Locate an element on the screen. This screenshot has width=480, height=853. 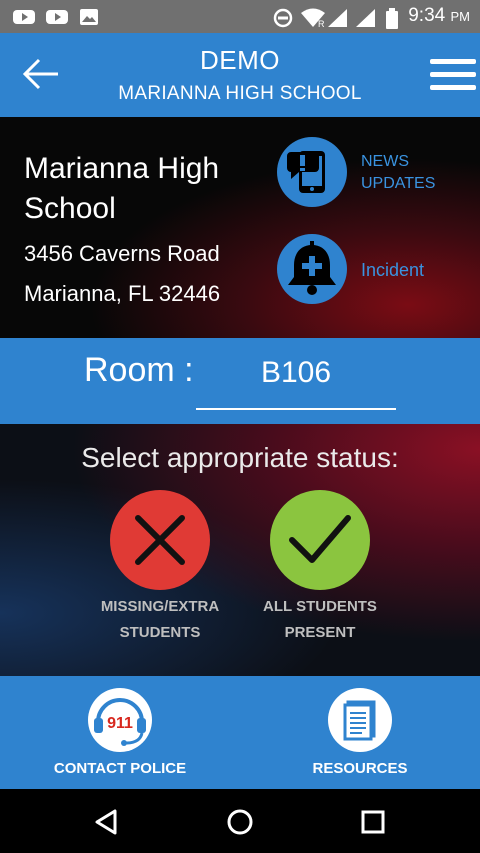
incident-button is located at coordinates (312, 269).